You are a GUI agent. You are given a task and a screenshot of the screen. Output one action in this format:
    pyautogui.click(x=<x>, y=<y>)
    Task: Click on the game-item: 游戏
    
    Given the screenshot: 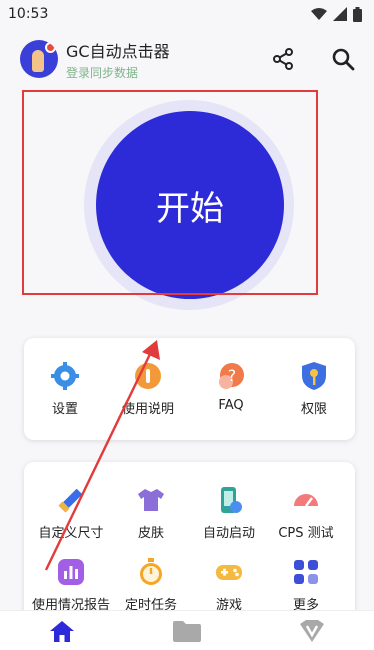 What is the action you would take?
    pyautogui.click(x=229, y=584)
    